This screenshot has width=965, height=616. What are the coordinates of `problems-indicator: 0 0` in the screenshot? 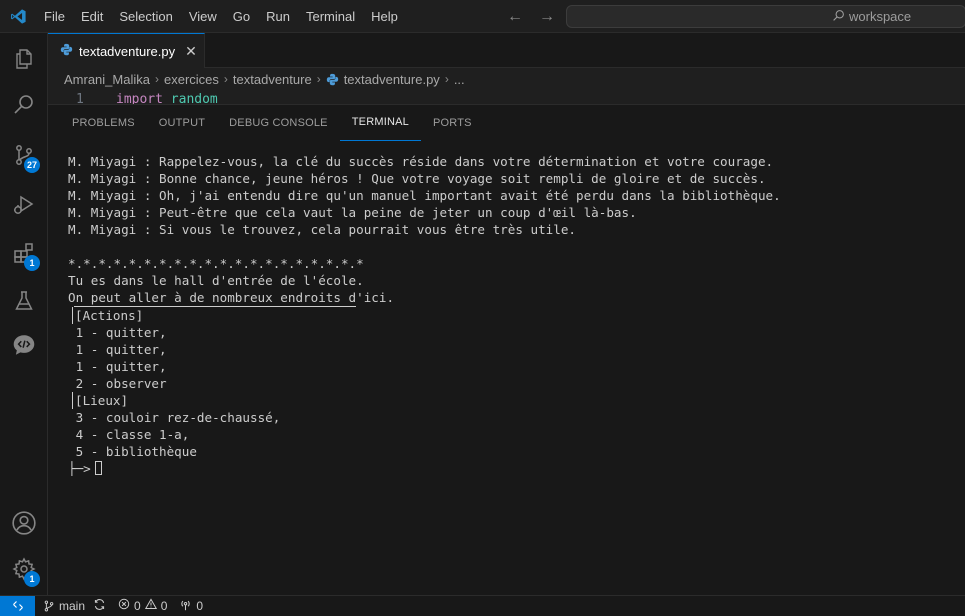 It's located at (142, 605).